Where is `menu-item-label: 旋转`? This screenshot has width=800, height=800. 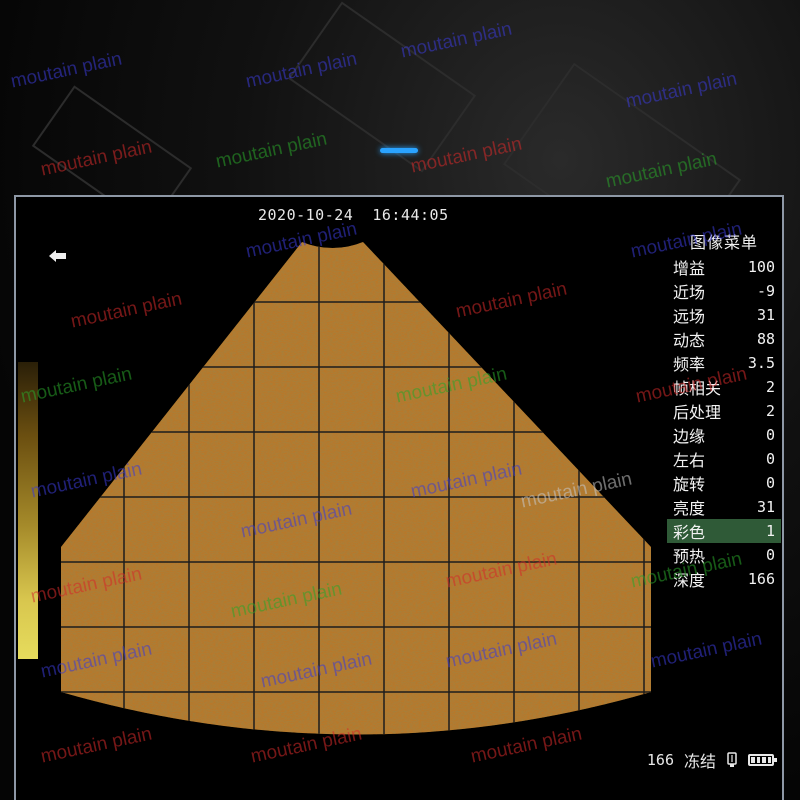 menu-item-label: 旋转 is located at coordinates (689, 484).